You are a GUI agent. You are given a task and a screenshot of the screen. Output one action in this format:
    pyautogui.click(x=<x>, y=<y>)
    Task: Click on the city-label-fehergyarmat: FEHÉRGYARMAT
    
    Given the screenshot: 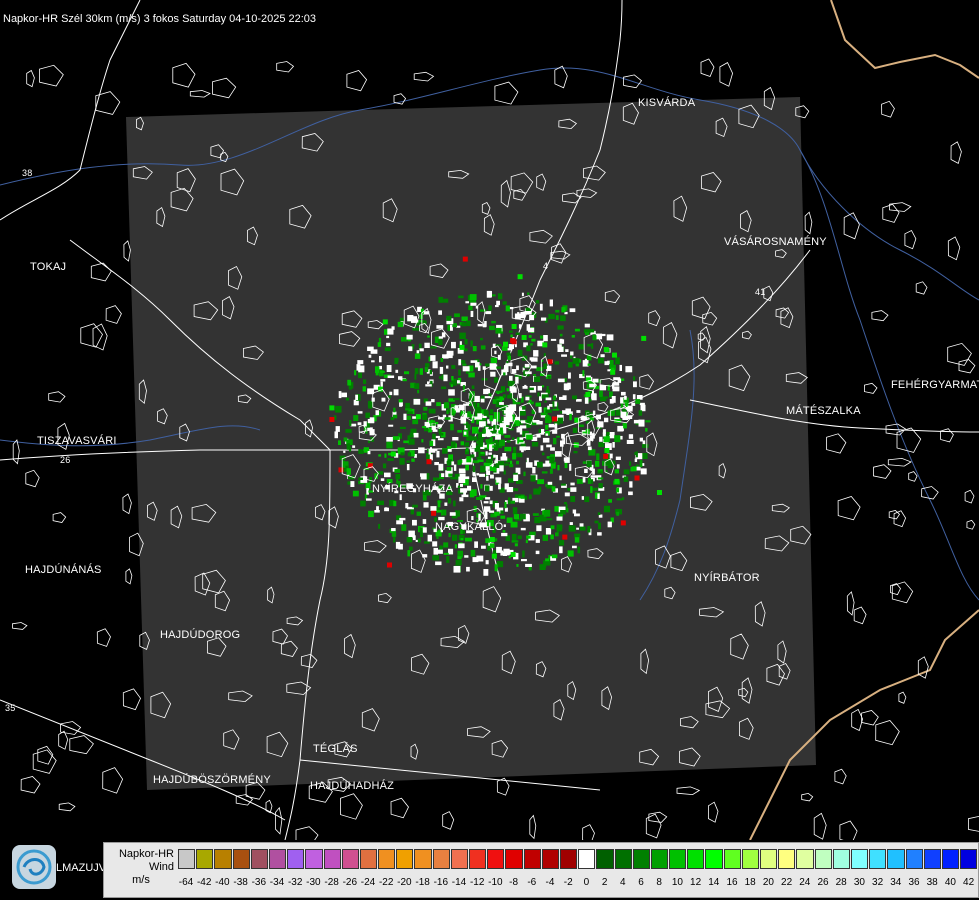 What is the action you would take?
    pyautogui.click(x=935, y=385)
    